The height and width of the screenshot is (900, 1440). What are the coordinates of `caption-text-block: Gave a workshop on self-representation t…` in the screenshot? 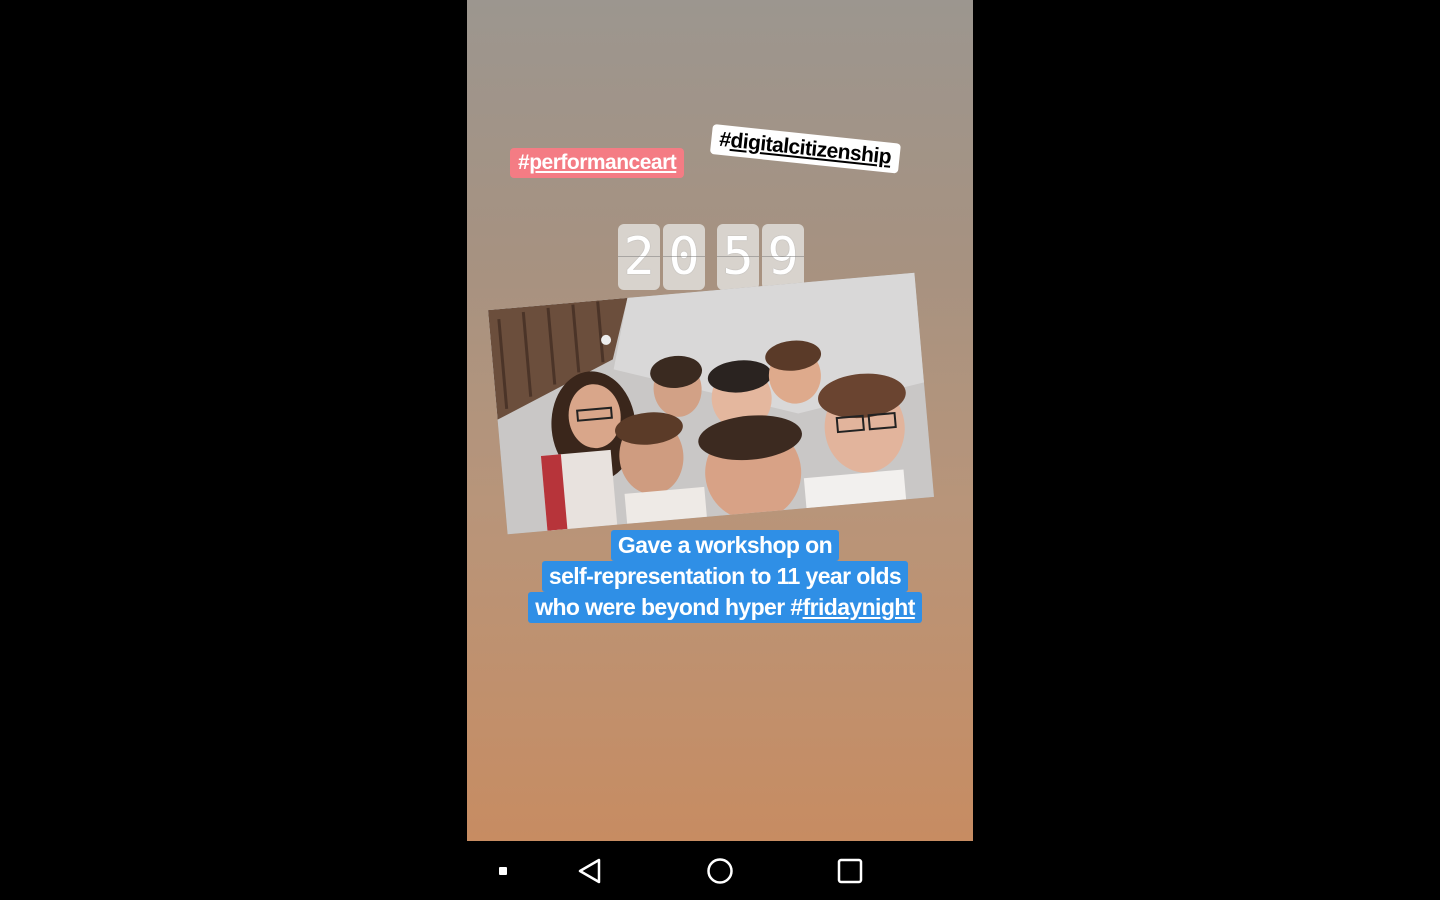 It's located at (725, 576).